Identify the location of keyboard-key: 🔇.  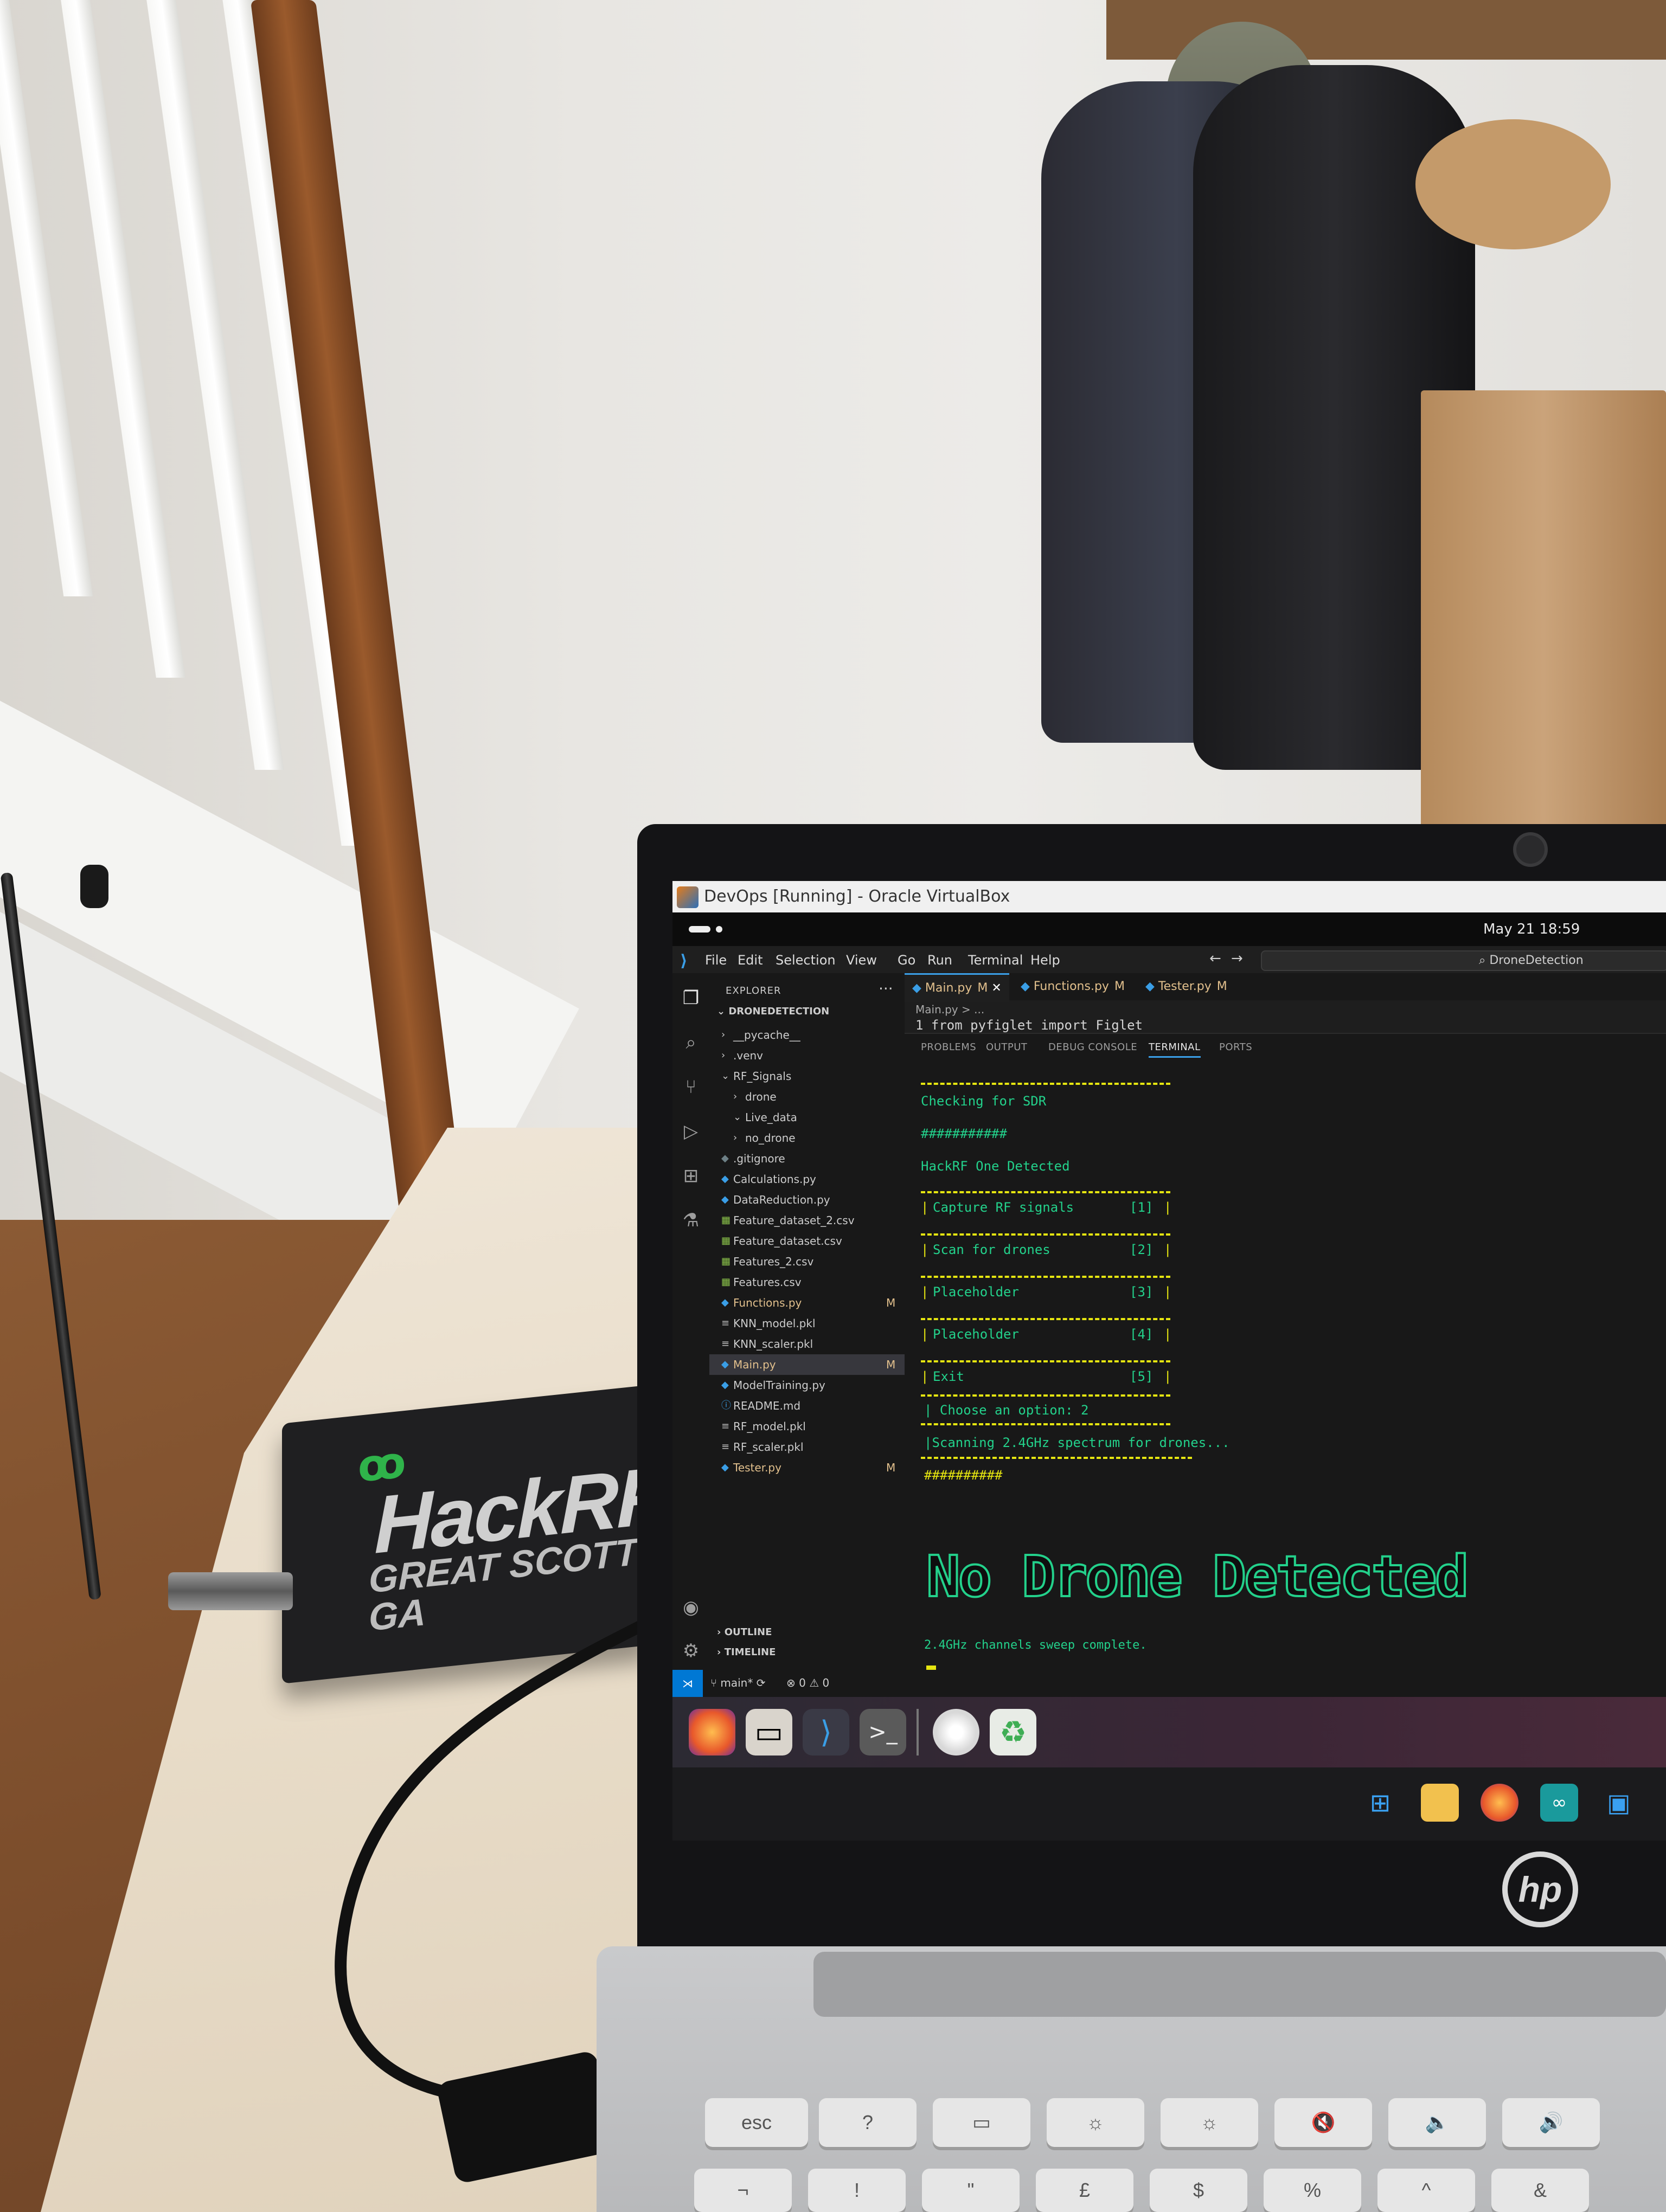
(1323, 2122).